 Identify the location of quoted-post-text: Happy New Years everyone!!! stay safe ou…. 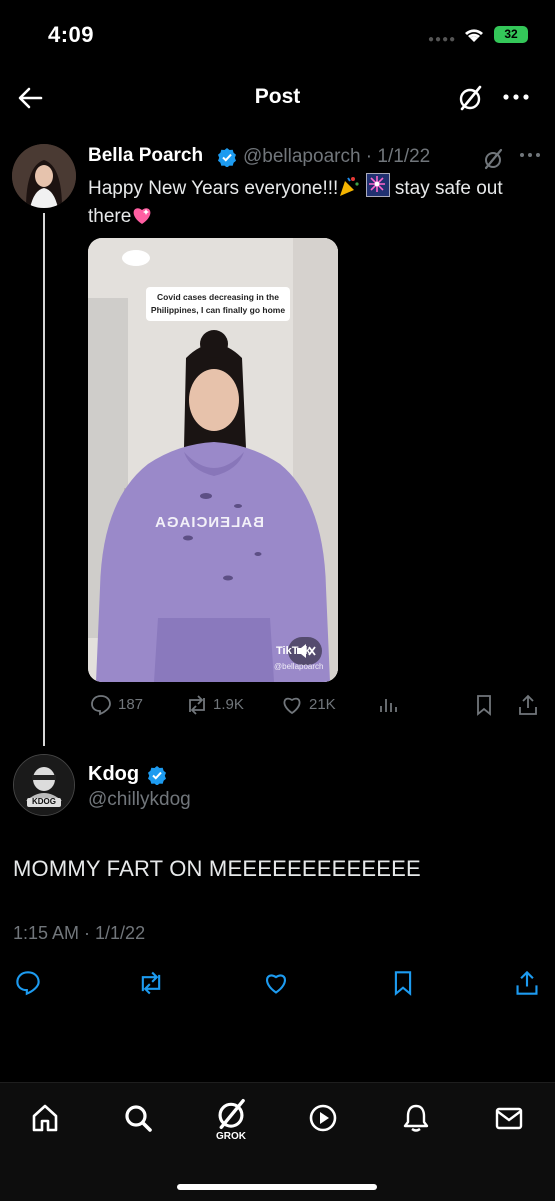
(308, 202).